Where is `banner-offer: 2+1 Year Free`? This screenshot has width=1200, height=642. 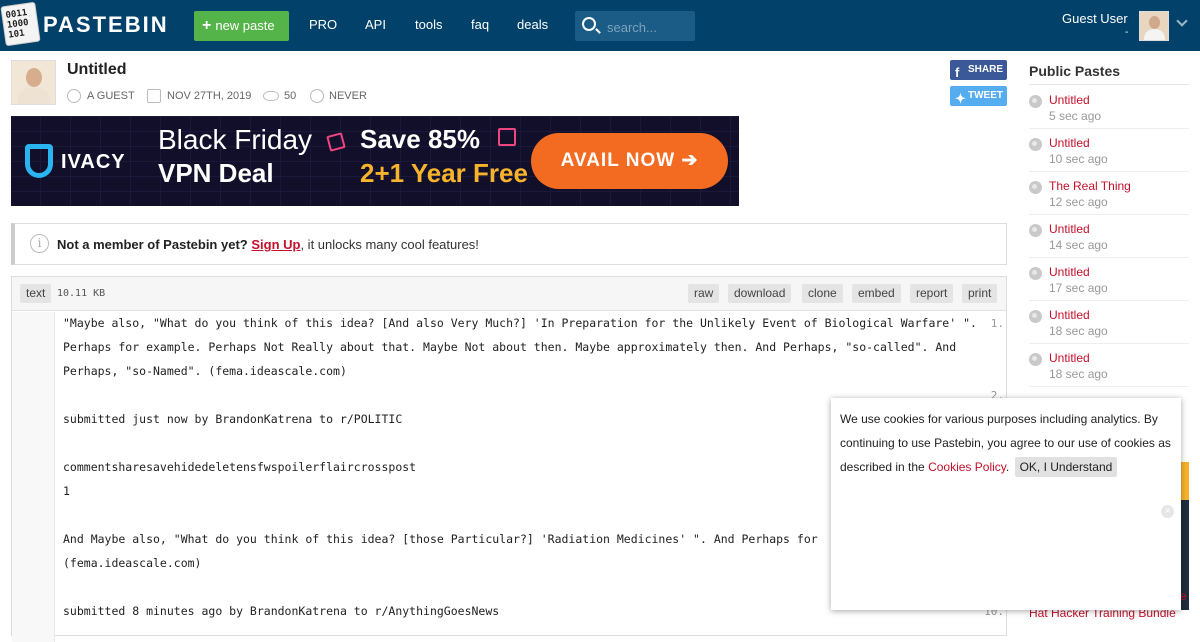 banner-offer: 2+1 Year Free is located at coordinates (444, 173).